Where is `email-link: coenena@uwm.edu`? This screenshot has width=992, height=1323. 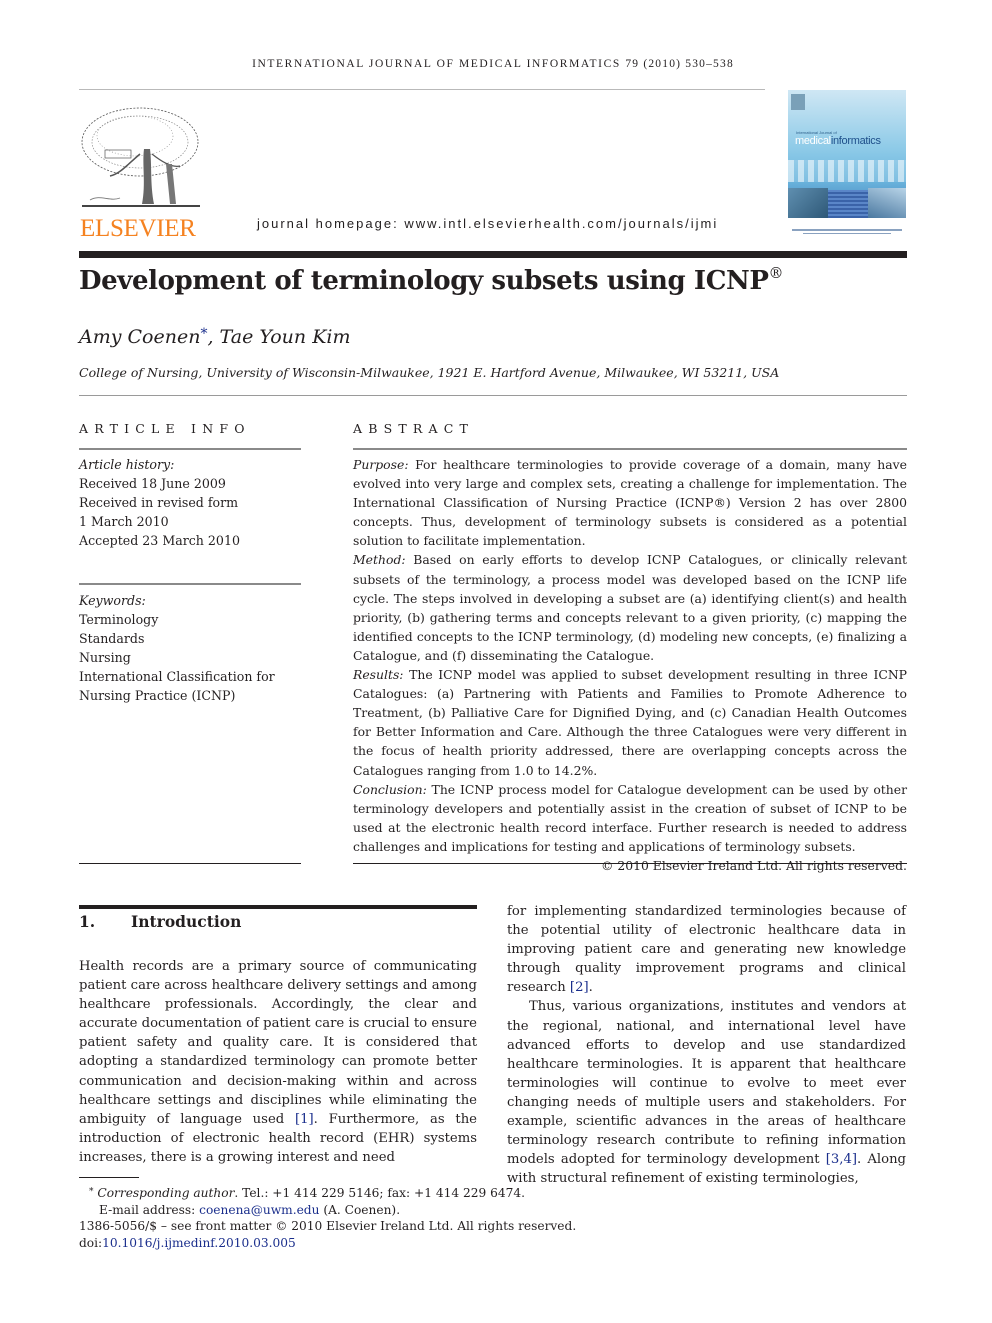 email-link: coenena@uwm.edu is located at coordinates (259, 1210).